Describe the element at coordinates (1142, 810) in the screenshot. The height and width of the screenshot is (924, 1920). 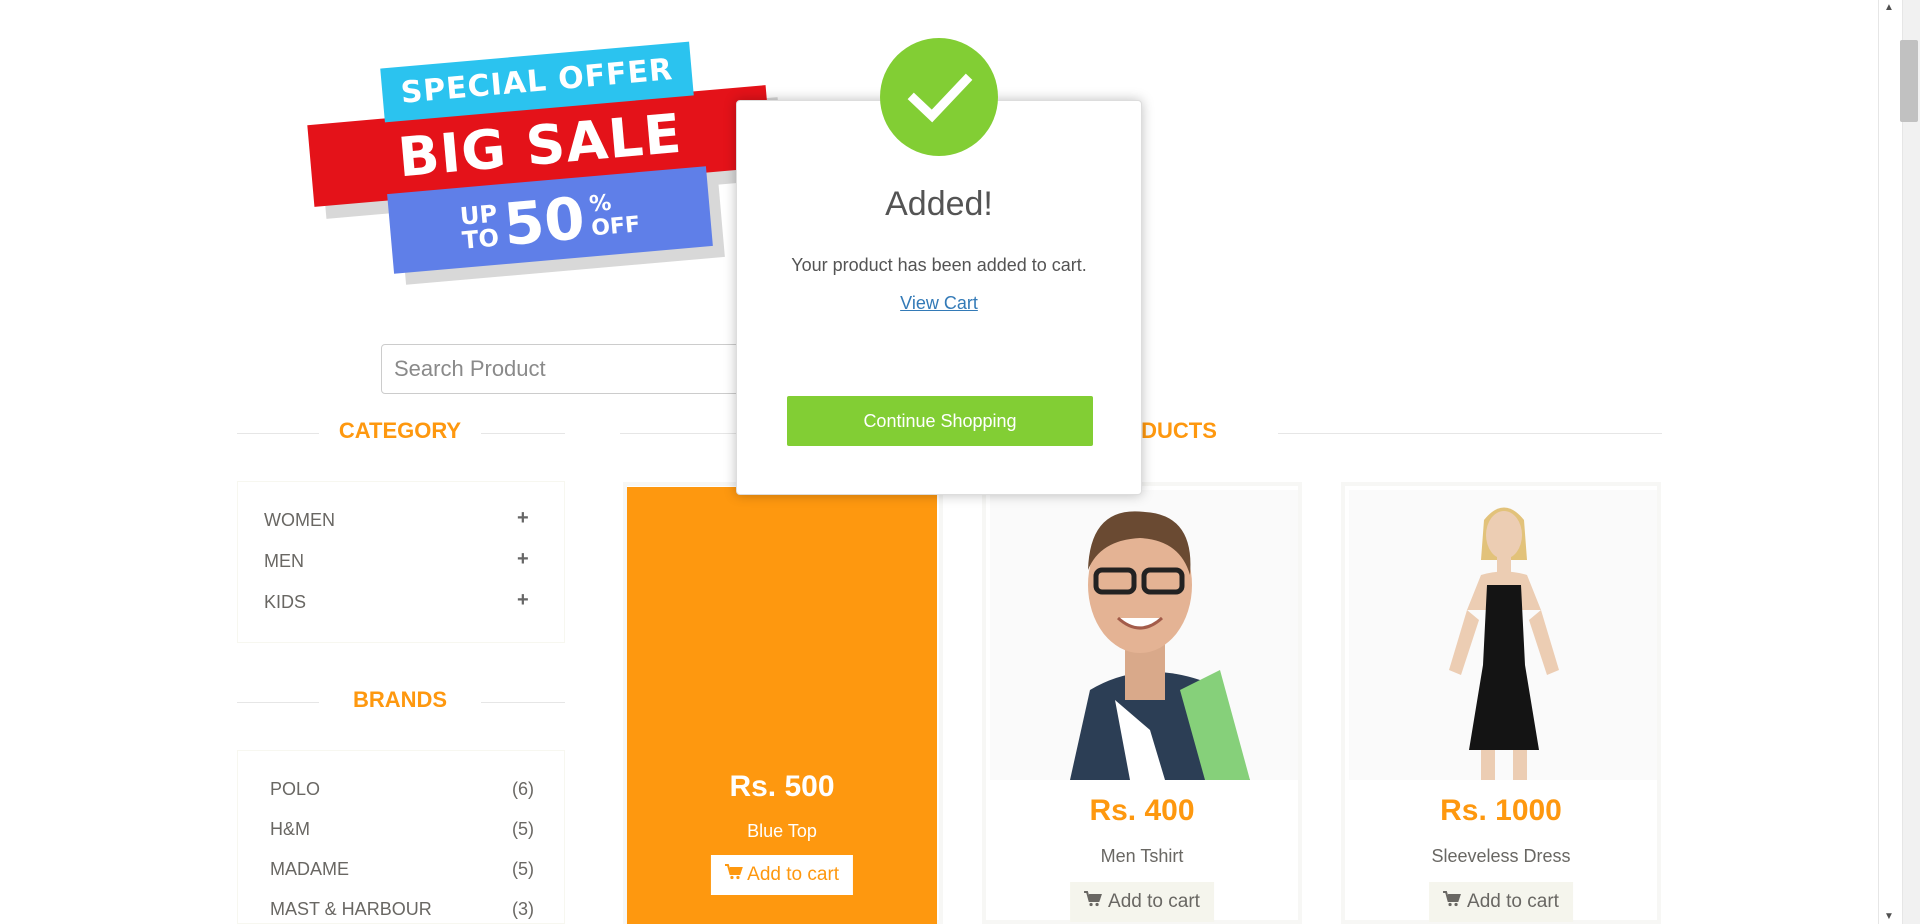
I see `product-price: Rs. 400` at that location.